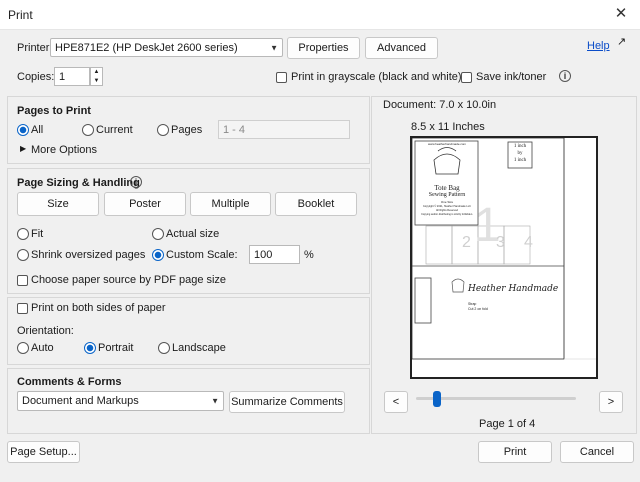 The width and height of the screenshot is (640, 482). I want to click on fit-label: Fit, so click(37, 234).